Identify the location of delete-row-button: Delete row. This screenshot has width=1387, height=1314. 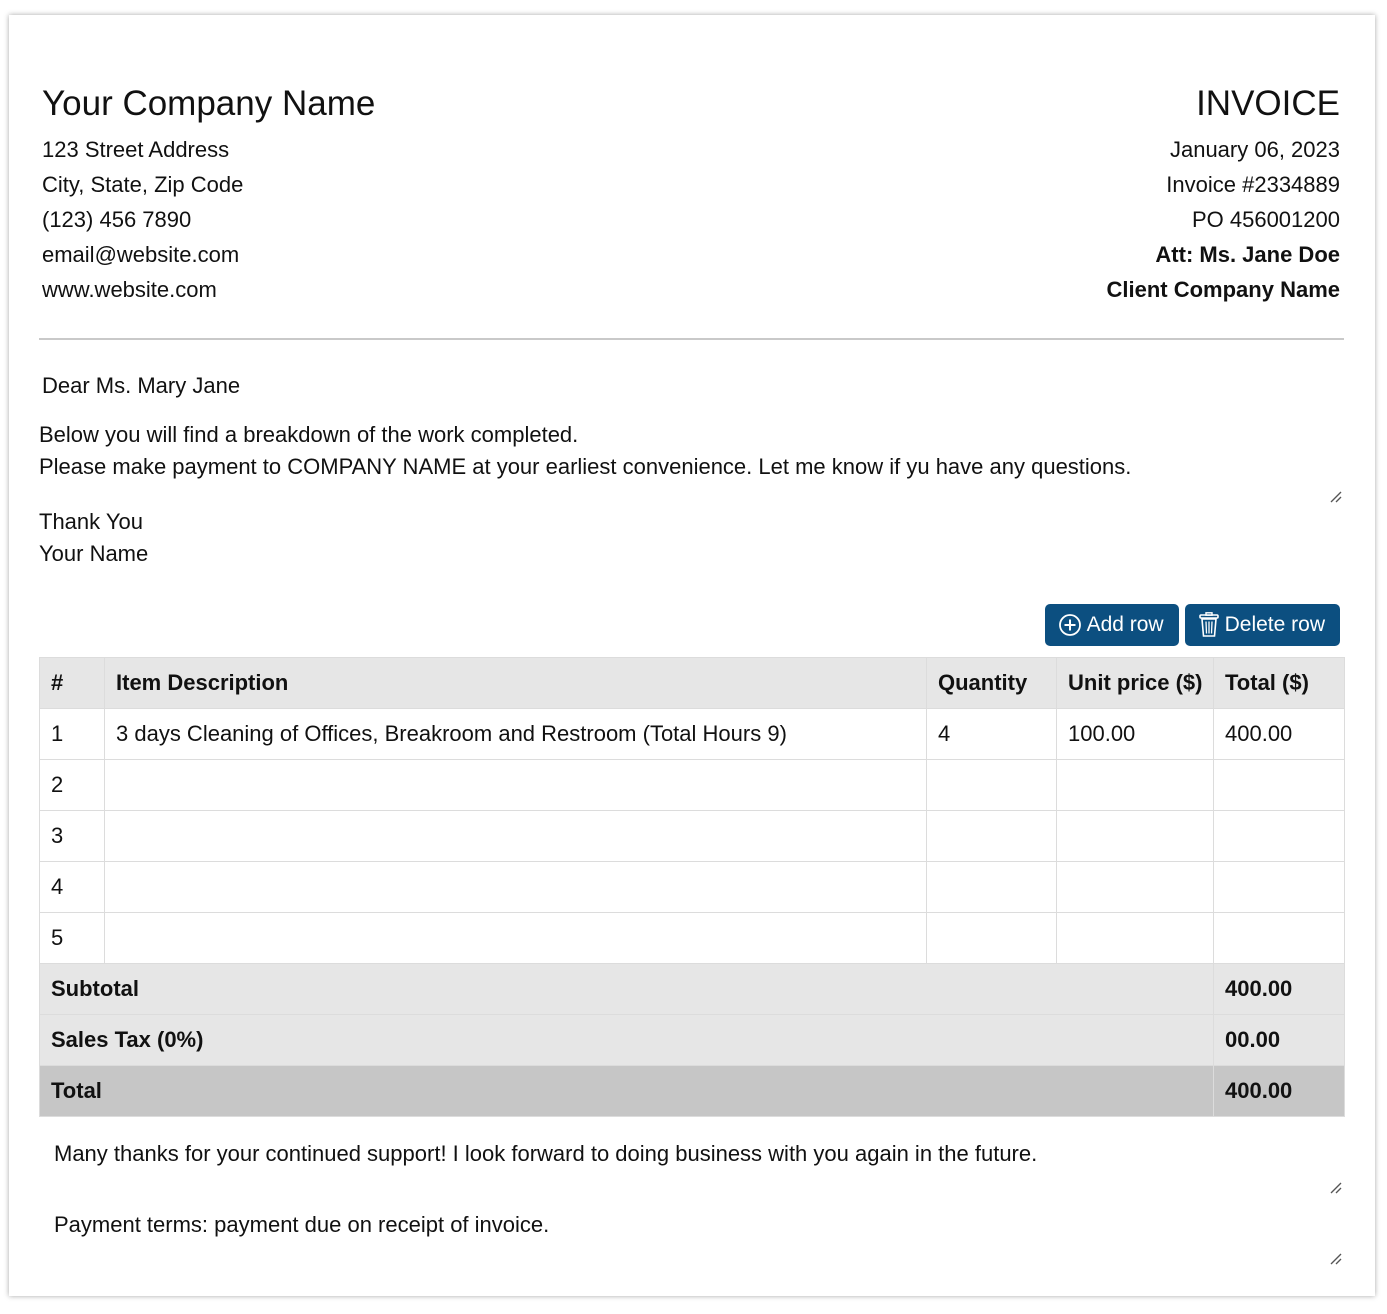
(1262, 625).